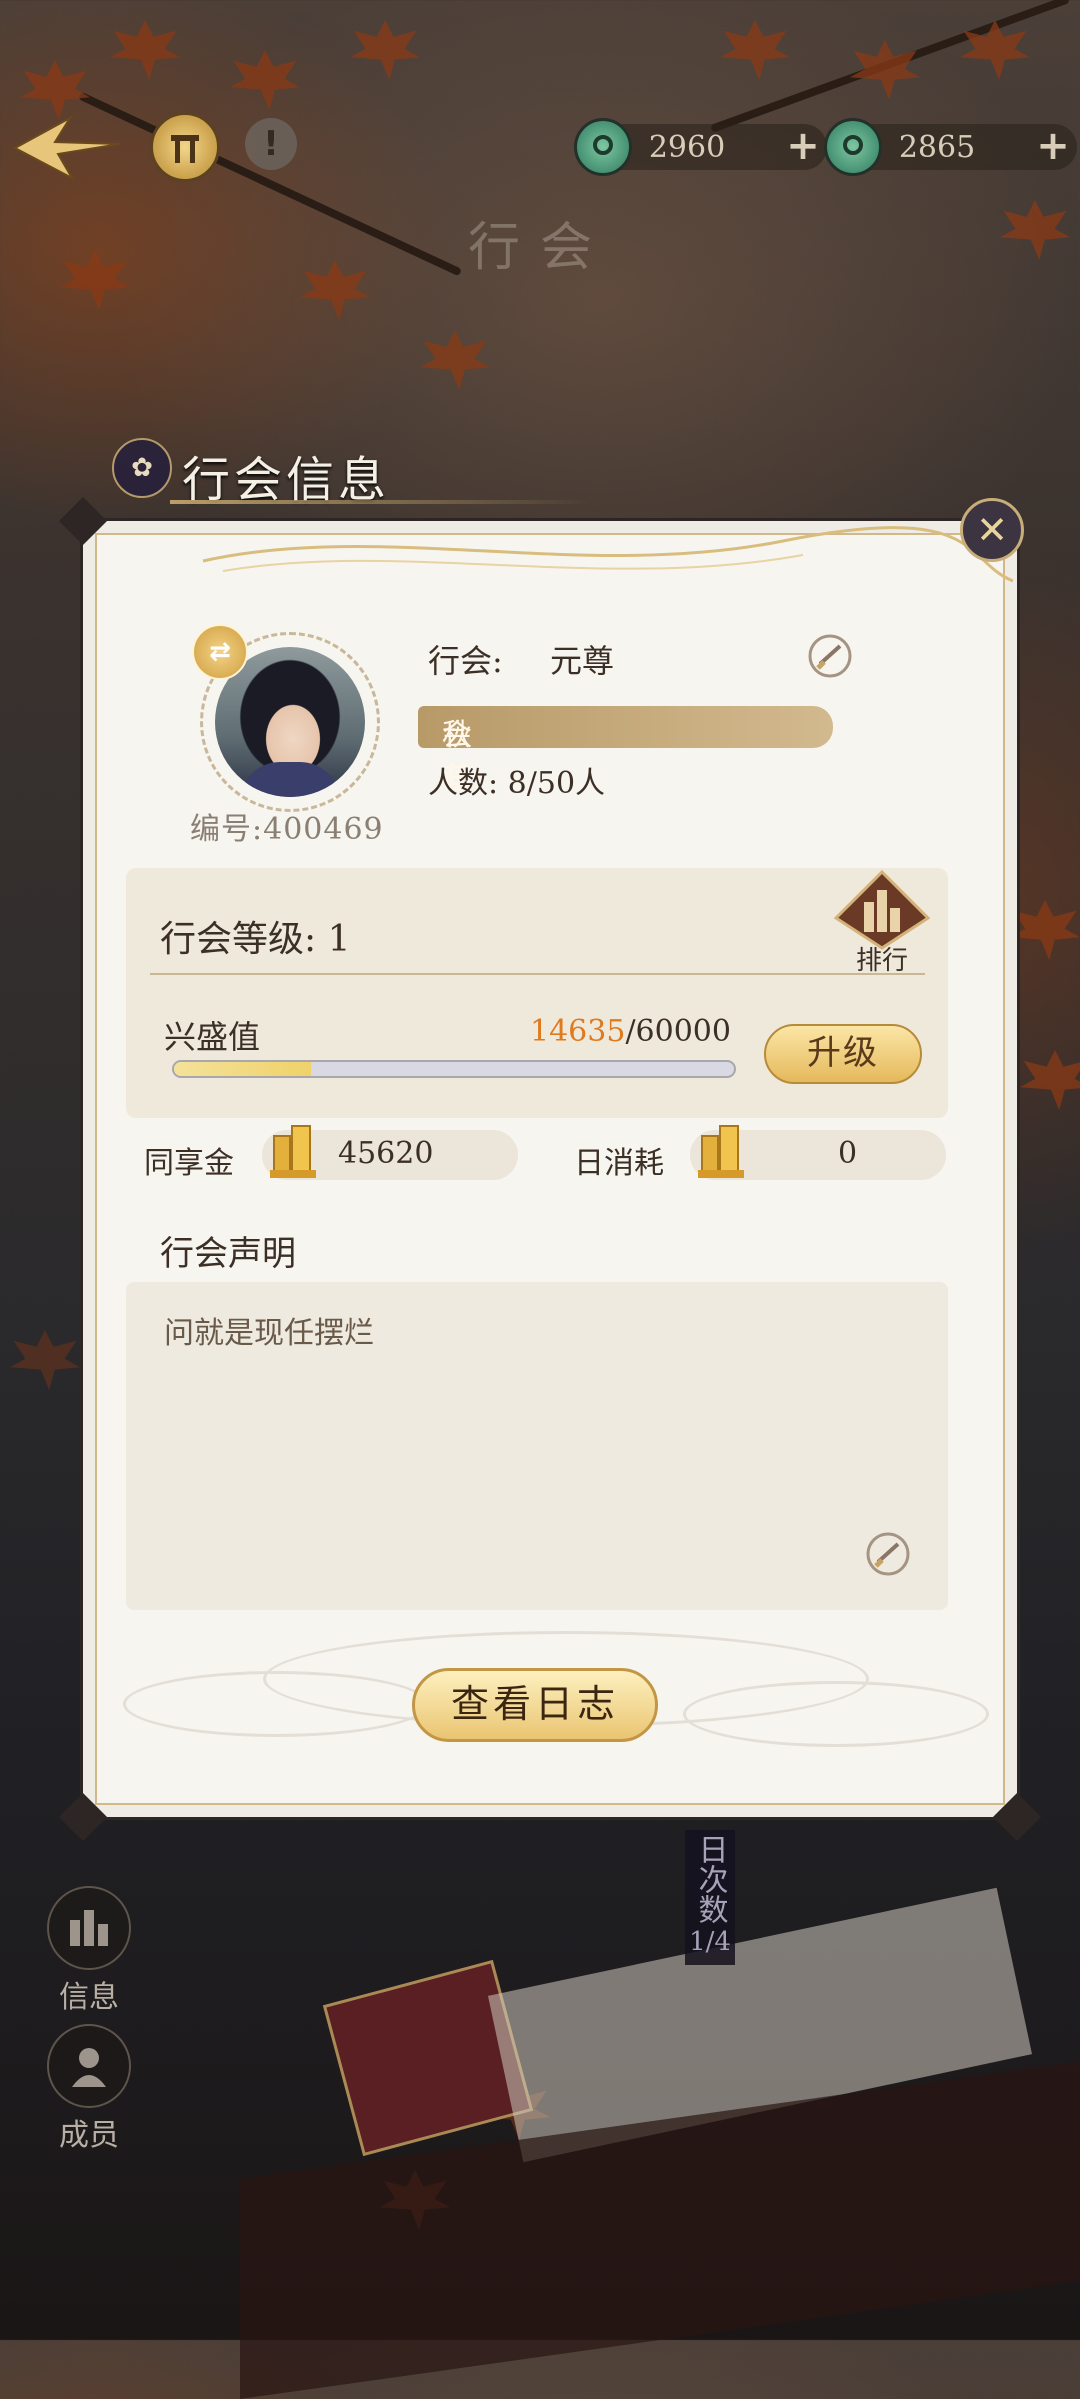  I want to click on page-title: 行会, so click(539, 248).